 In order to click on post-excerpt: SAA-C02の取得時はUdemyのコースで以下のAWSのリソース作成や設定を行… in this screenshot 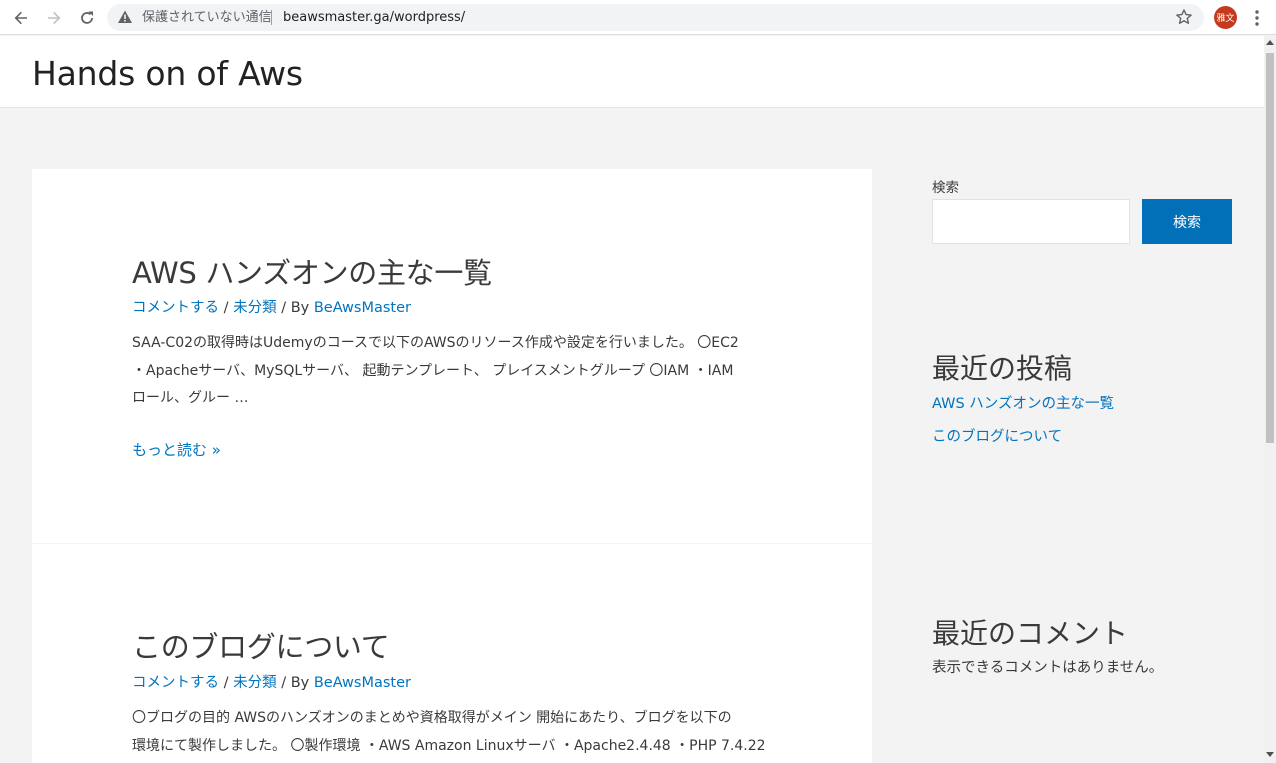, I will do `click(457, 371)`.